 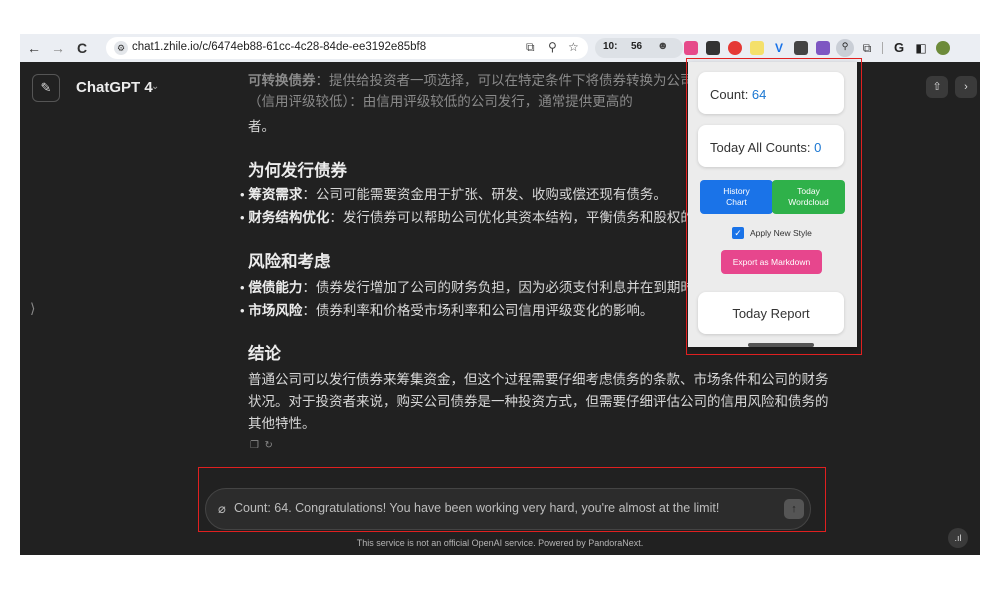 What do you see at coordinates (82, 48) in the screenshot?
I see `reload-icon: C` at bounding box center [82, 48].